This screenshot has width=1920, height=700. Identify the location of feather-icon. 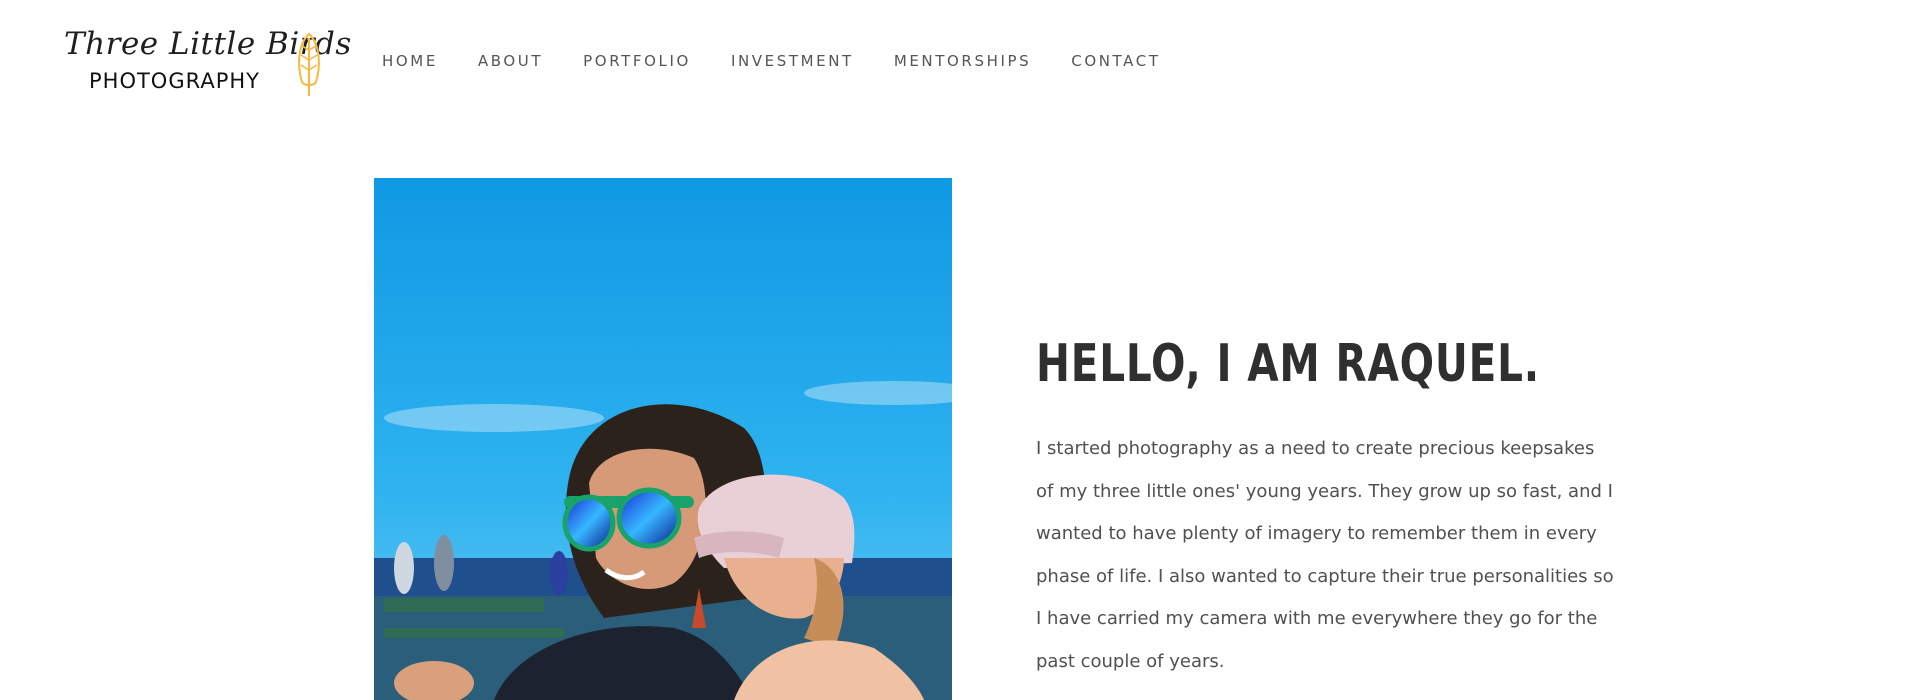
(309, 64).